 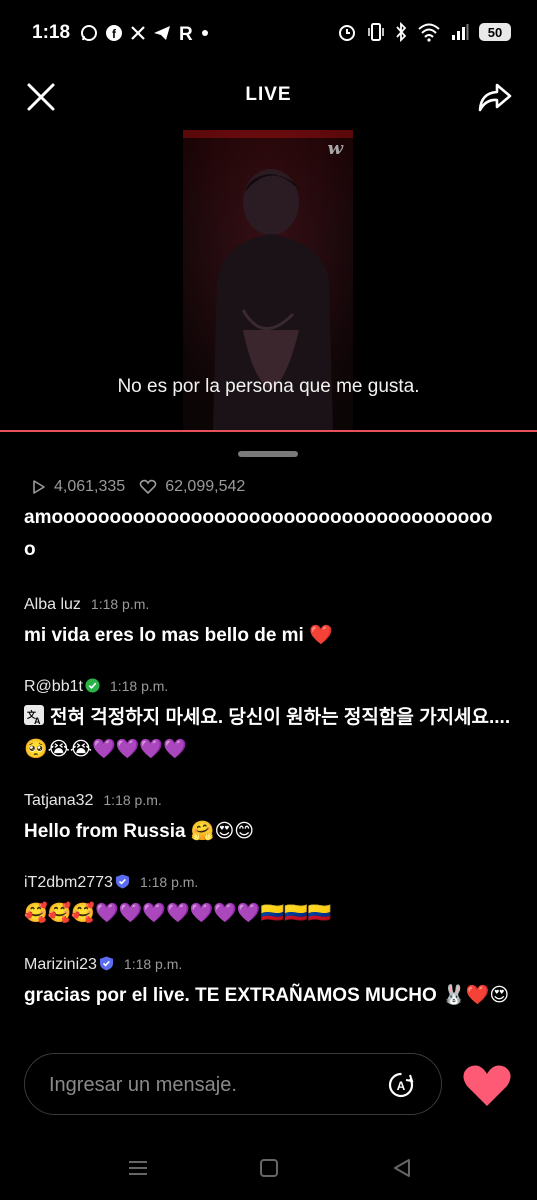 I want to click on chat-username: Alba luz, so click(x=52, y=605).